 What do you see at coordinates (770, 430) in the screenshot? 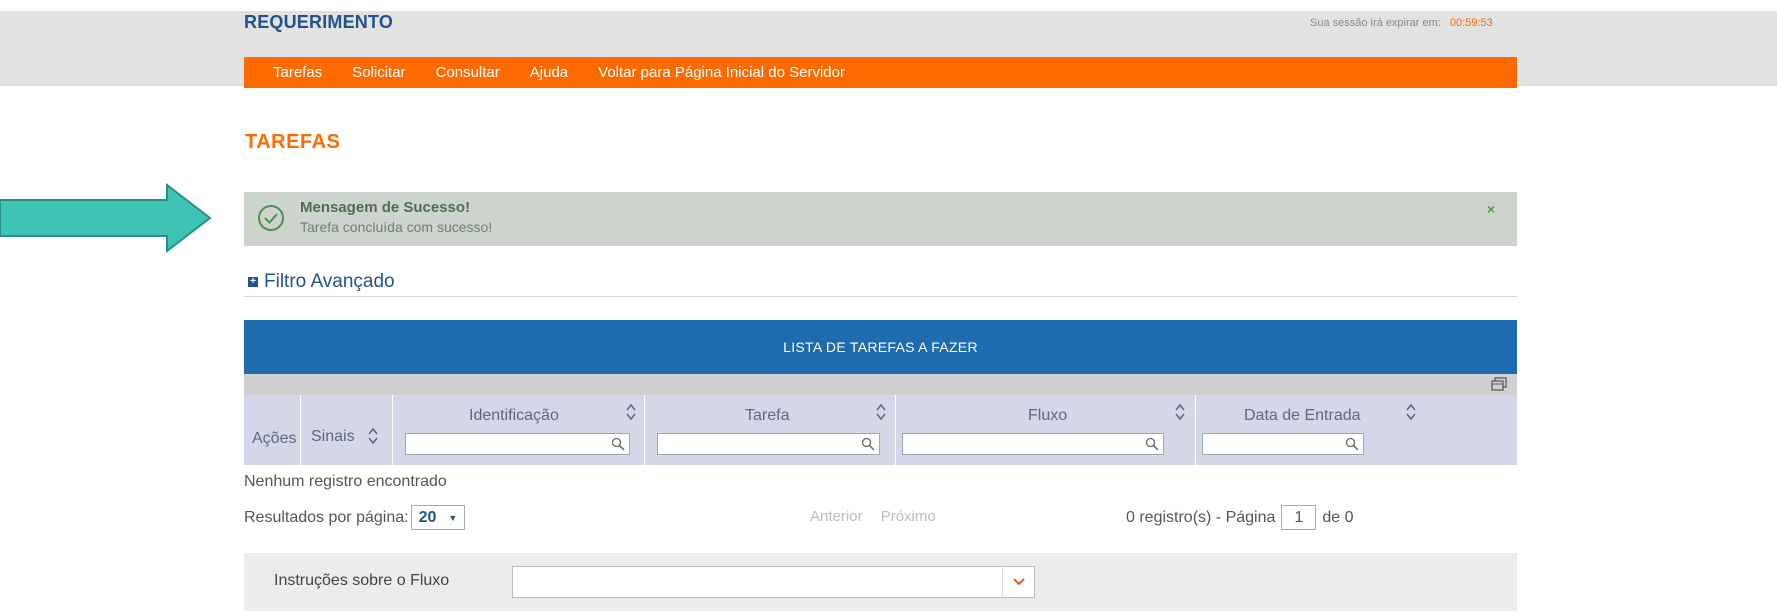
I see `col-tarefa: Tarefa` at bounding box center [770, 430].